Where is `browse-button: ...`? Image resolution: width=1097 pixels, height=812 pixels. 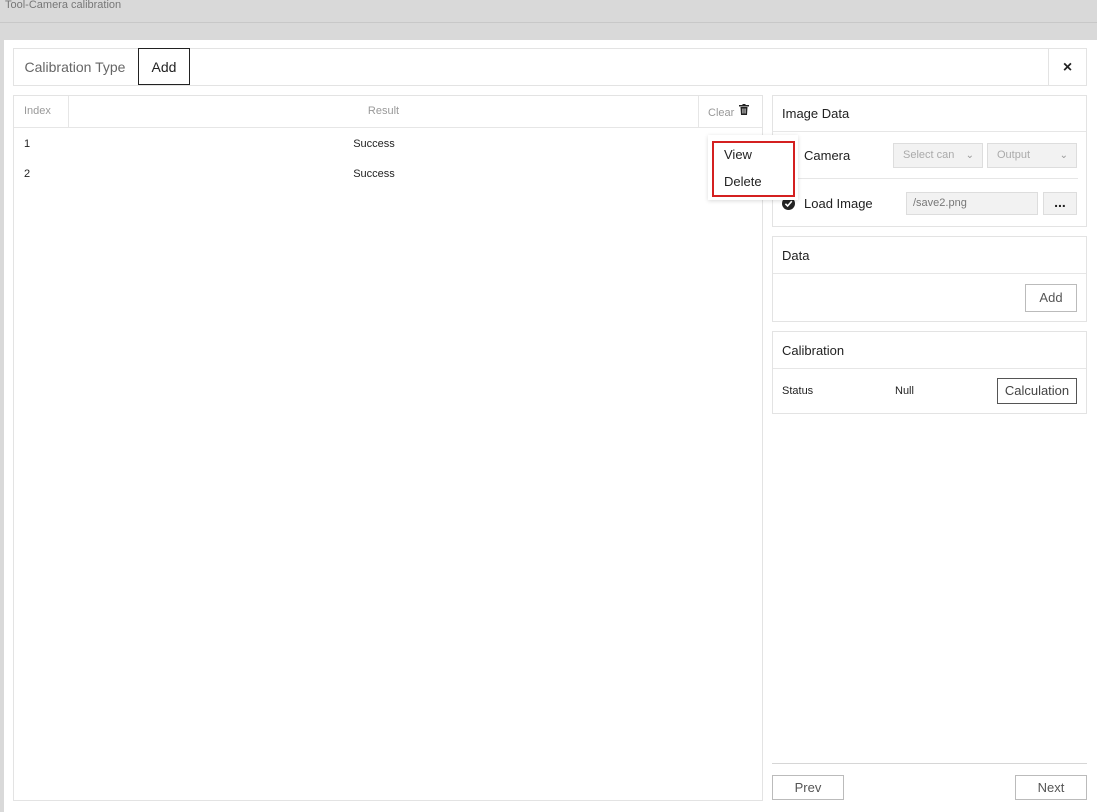 browse-button: ... is located at coordinates (1060, 203).